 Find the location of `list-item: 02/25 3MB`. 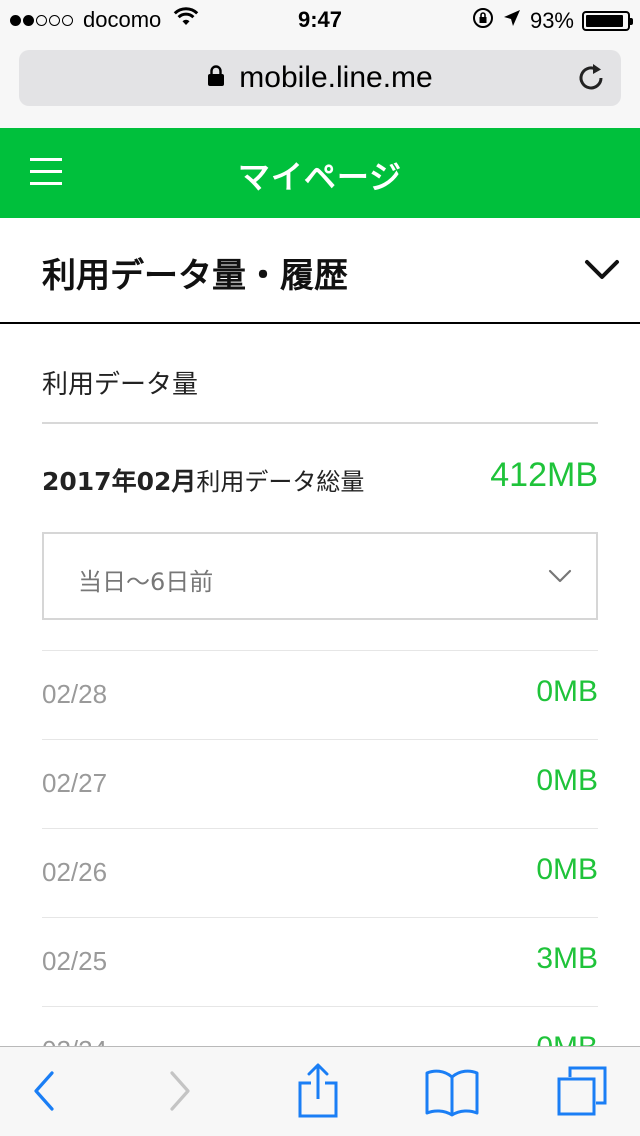

list-item: 02/25 3MB is located at coordinates (320, 961).